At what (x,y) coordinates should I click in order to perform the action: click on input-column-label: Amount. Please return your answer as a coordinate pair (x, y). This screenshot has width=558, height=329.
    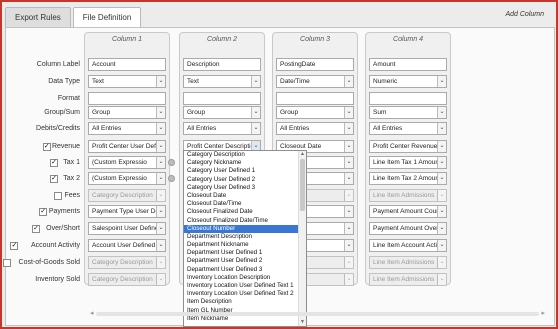
    Looking at the image, I should click on (408, 64).